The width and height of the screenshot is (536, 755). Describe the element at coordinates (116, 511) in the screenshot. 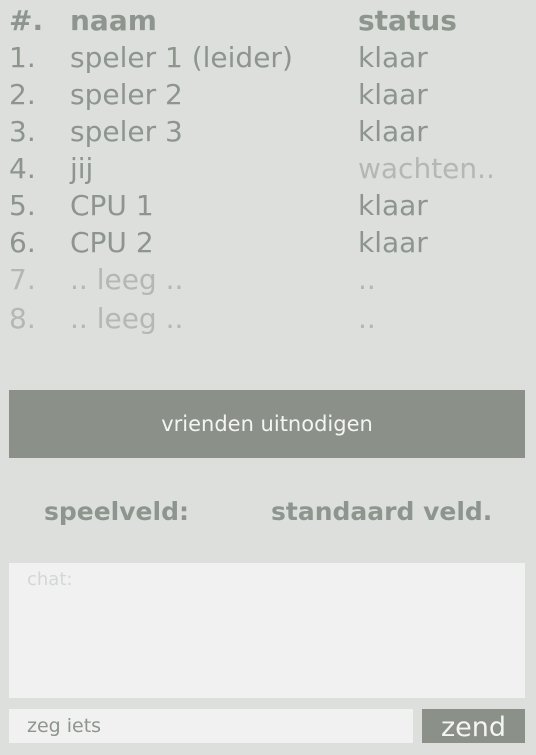

I see `playing-field-label: speelveld:` at that location.